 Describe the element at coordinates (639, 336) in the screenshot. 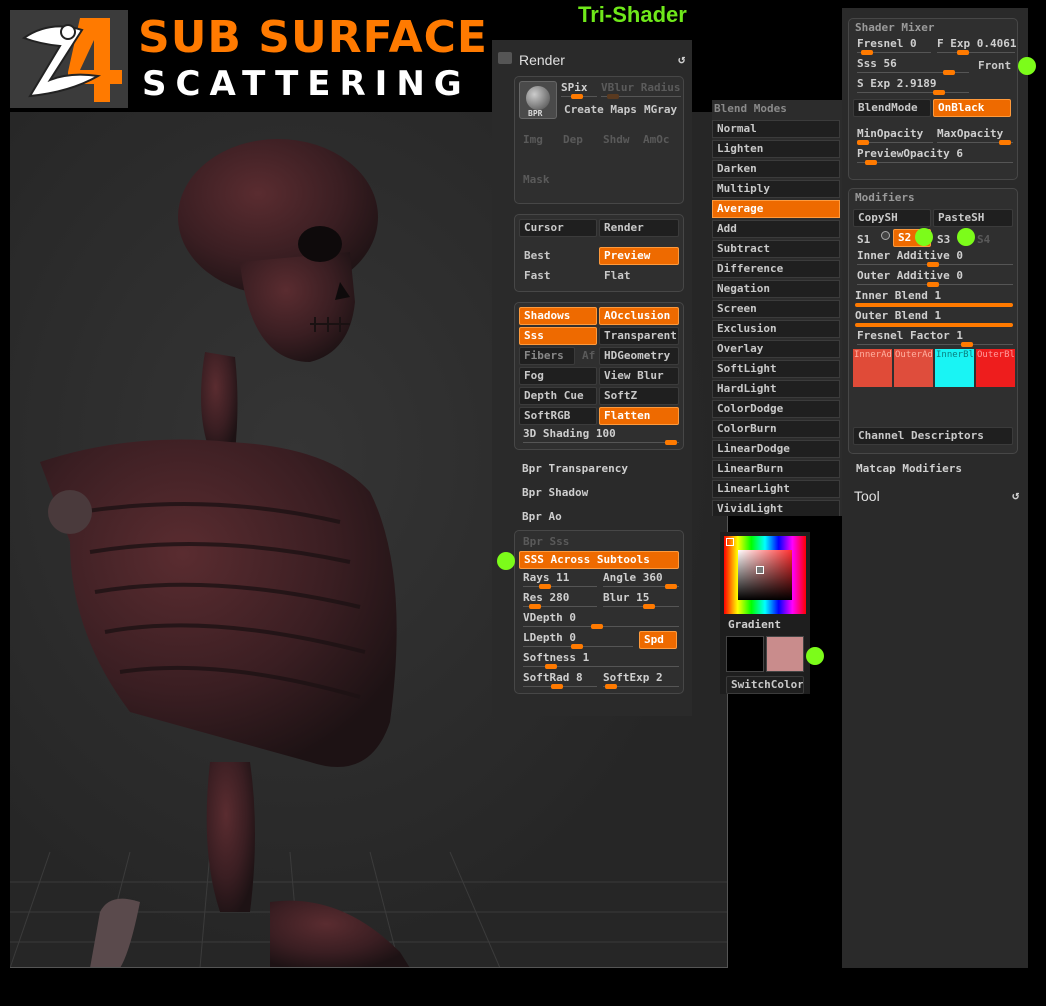

I see `transparent-button: Transparent` at that location.